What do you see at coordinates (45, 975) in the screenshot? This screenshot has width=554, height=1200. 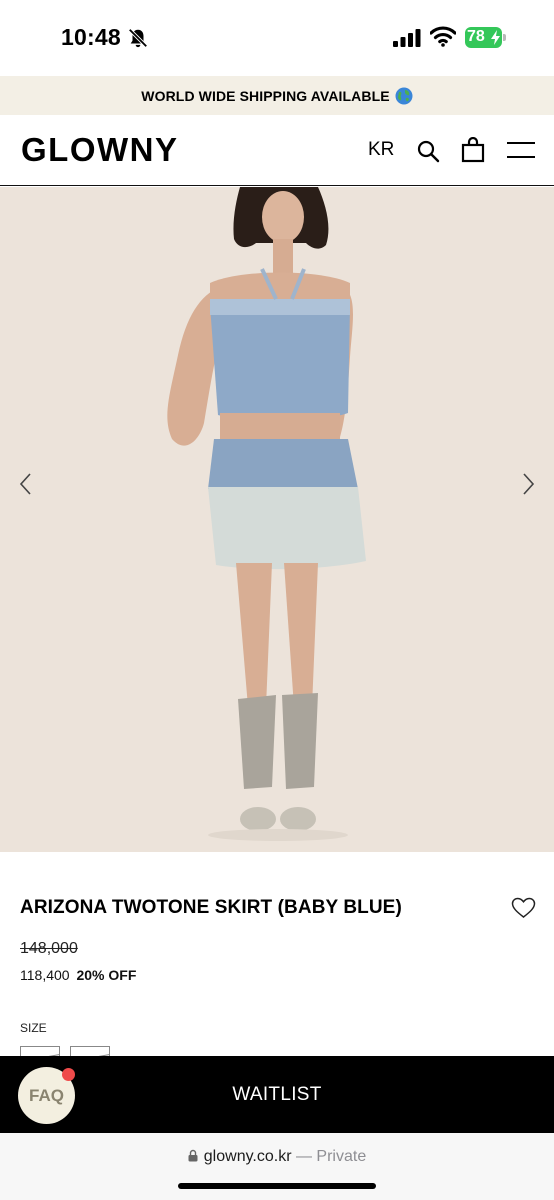 I see `sale-price: 118,400` at bounding box center [45, 975].